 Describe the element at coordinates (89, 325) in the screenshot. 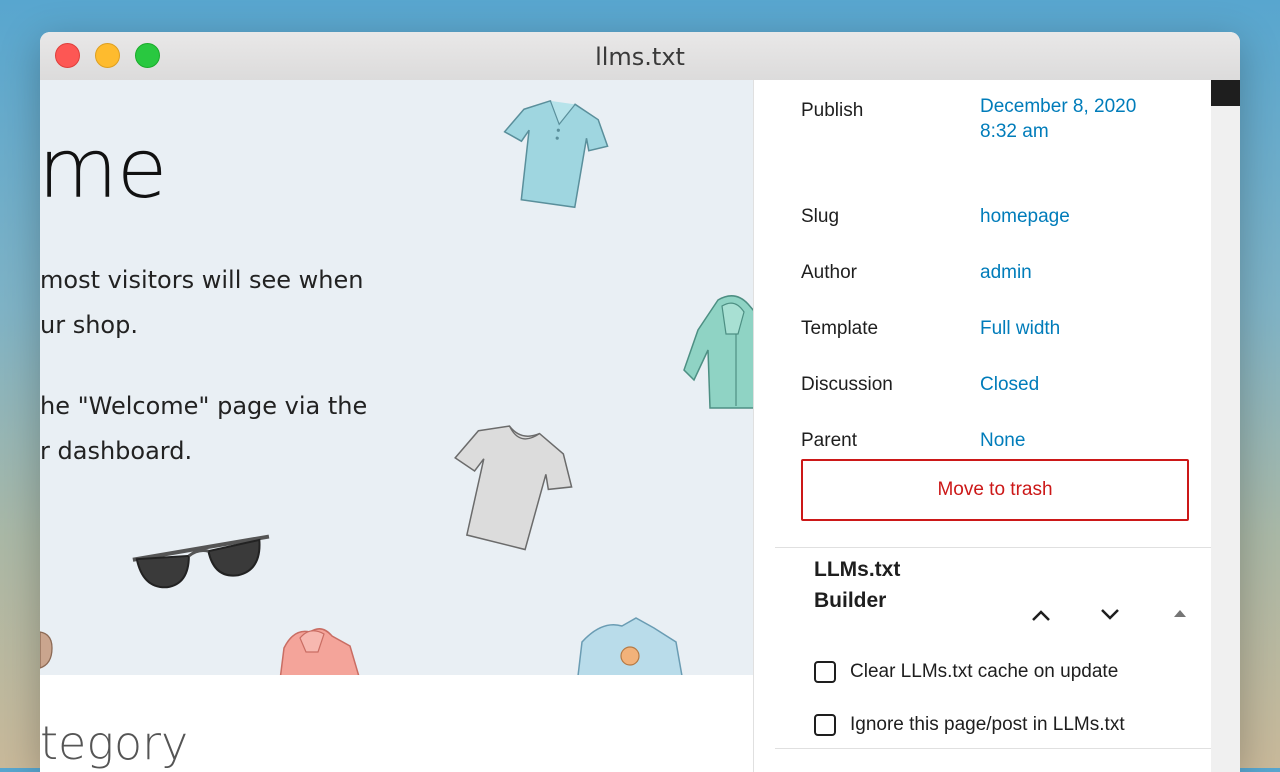

I see `hero-paragraph-line: ur shop.` at that location.